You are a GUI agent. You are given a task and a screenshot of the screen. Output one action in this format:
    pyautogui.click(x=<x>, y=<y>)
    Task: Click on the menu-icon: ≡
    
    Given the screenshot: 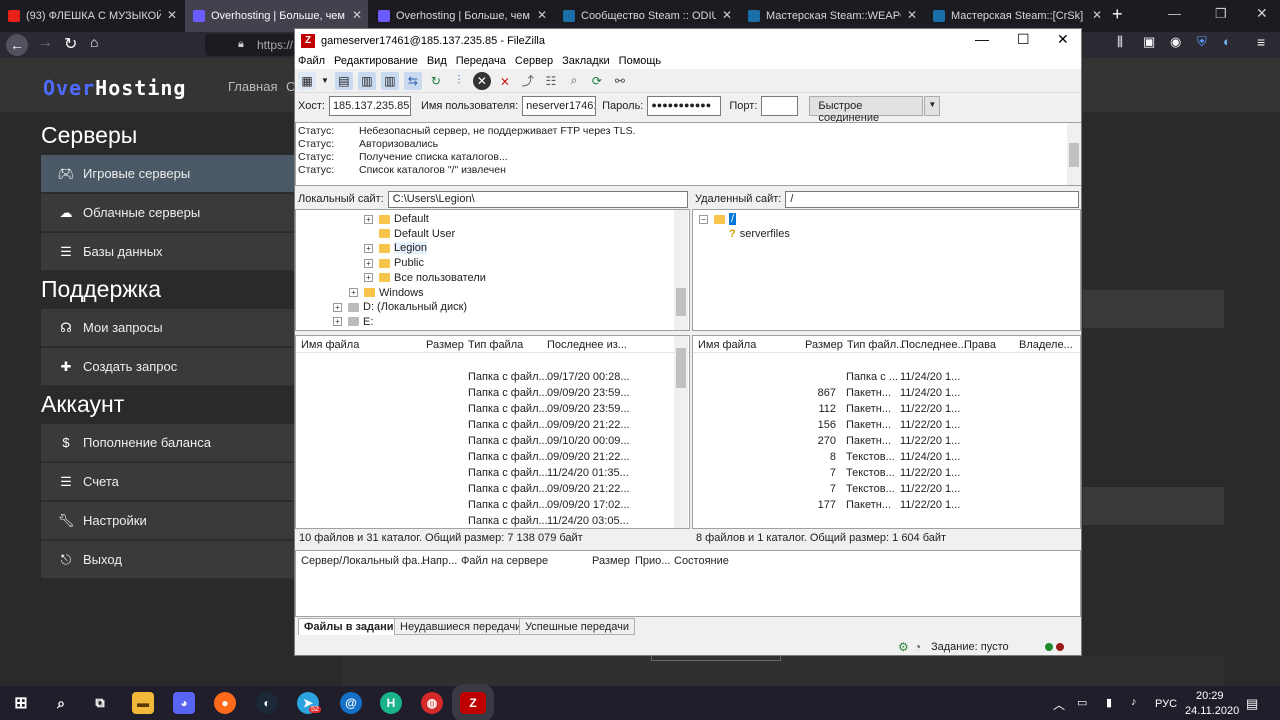 What is the action you would take?
    pyautogui.click(x=1261, y=42)
    